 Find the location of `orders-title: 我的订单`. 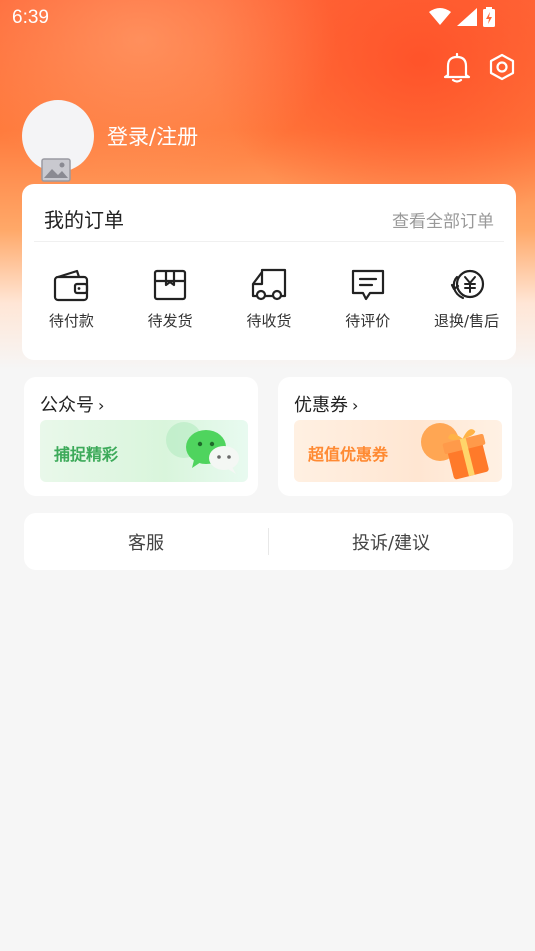

orders-title: 我的订单 is located at coordinates (84, 220).